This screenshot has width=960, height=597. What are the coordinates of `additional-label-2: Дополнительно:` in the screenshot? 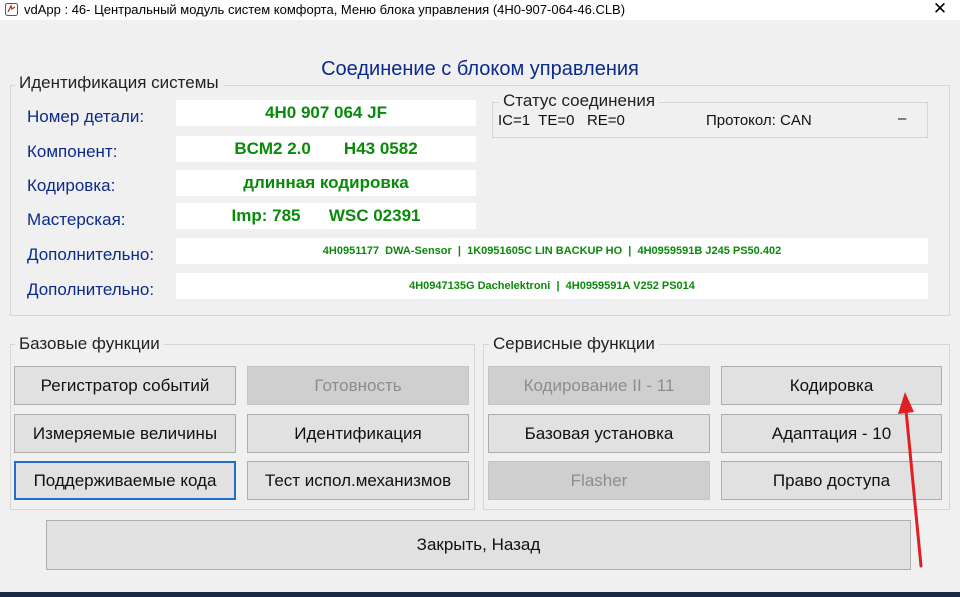 It's located at (91, 289).